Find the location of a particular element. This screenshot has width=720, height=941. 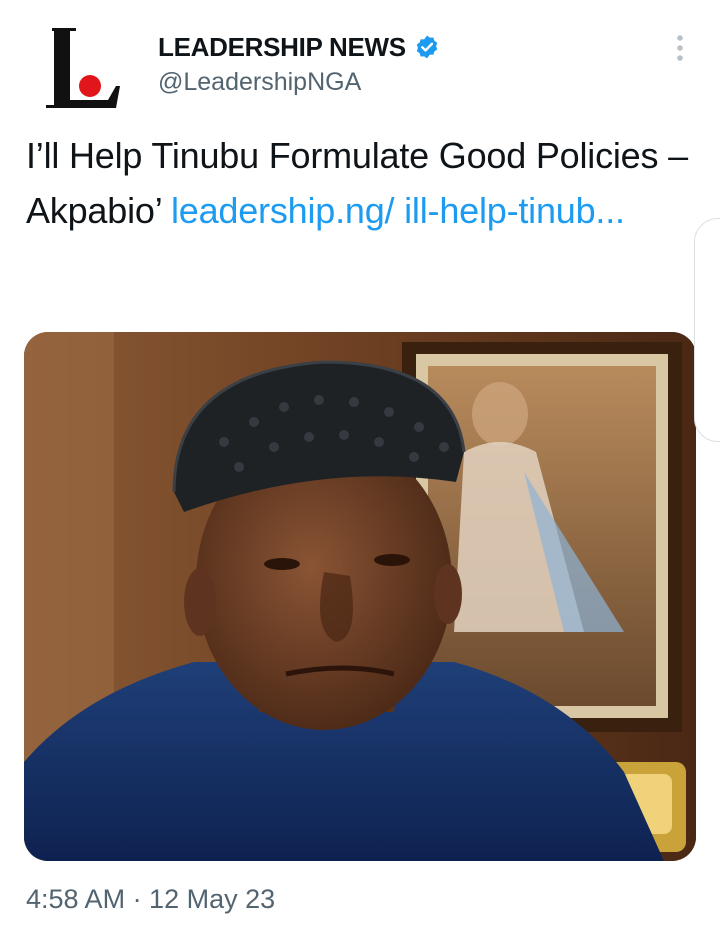

tweet-timestamp: 4:58 AM · 12 May 23 is located at coordinates (150, 899).